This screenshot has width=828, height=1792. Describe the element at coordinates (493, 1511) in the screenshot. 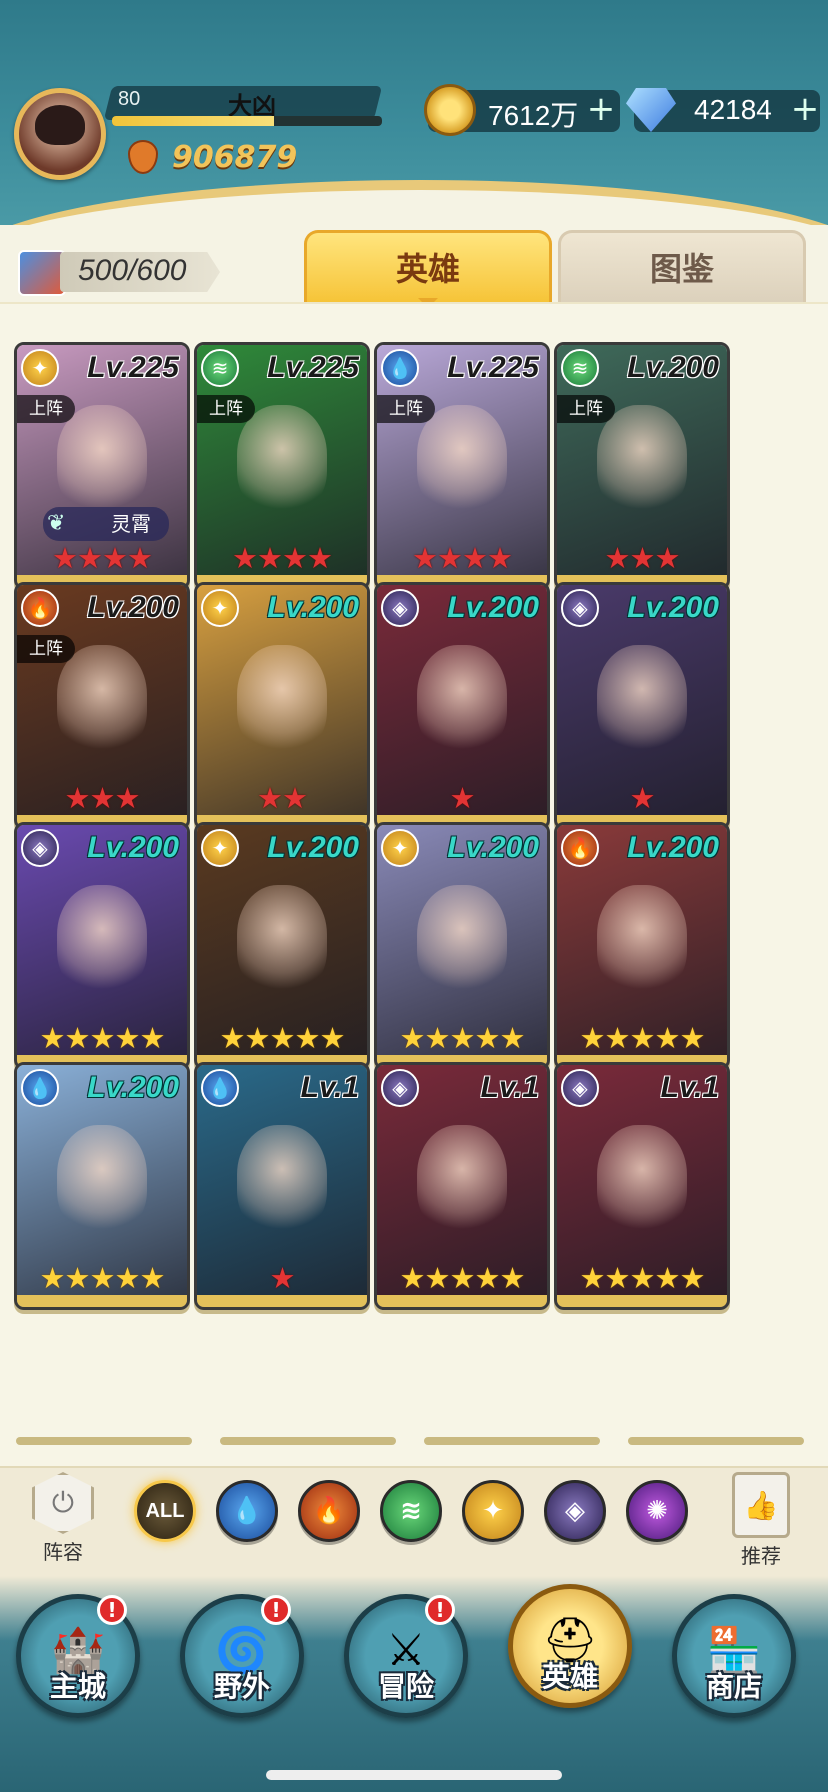

I see `filter-light-button: ✦` at that location.